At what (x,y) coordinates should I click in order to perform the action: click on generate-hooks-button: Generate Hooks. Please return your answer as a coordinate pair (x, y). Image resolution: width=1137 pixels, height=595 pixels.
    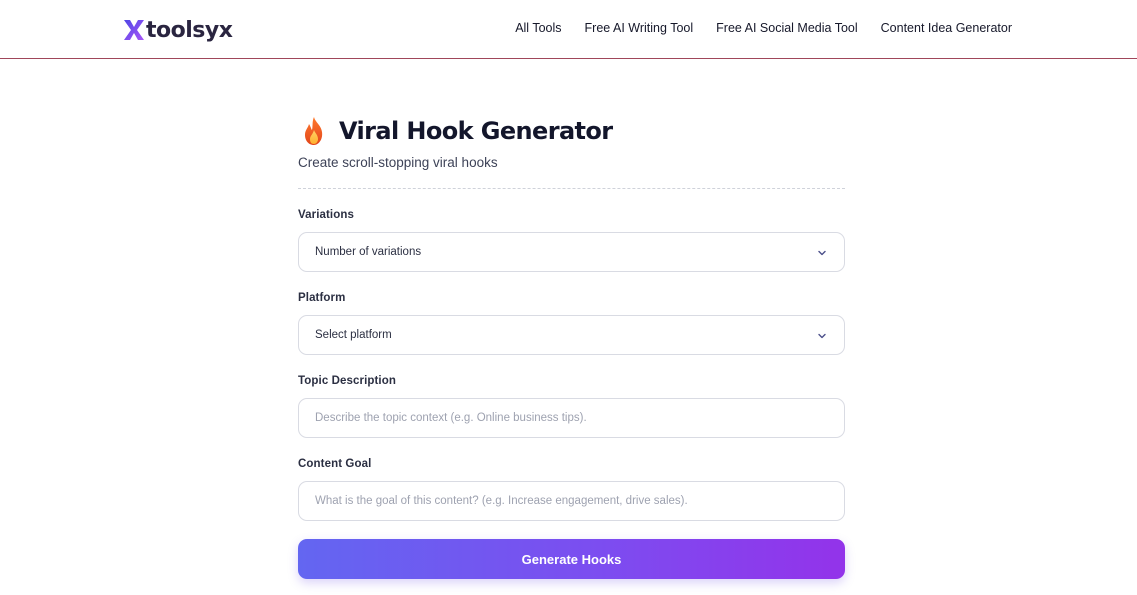
    Looking at the image, I should click on (571, 559).